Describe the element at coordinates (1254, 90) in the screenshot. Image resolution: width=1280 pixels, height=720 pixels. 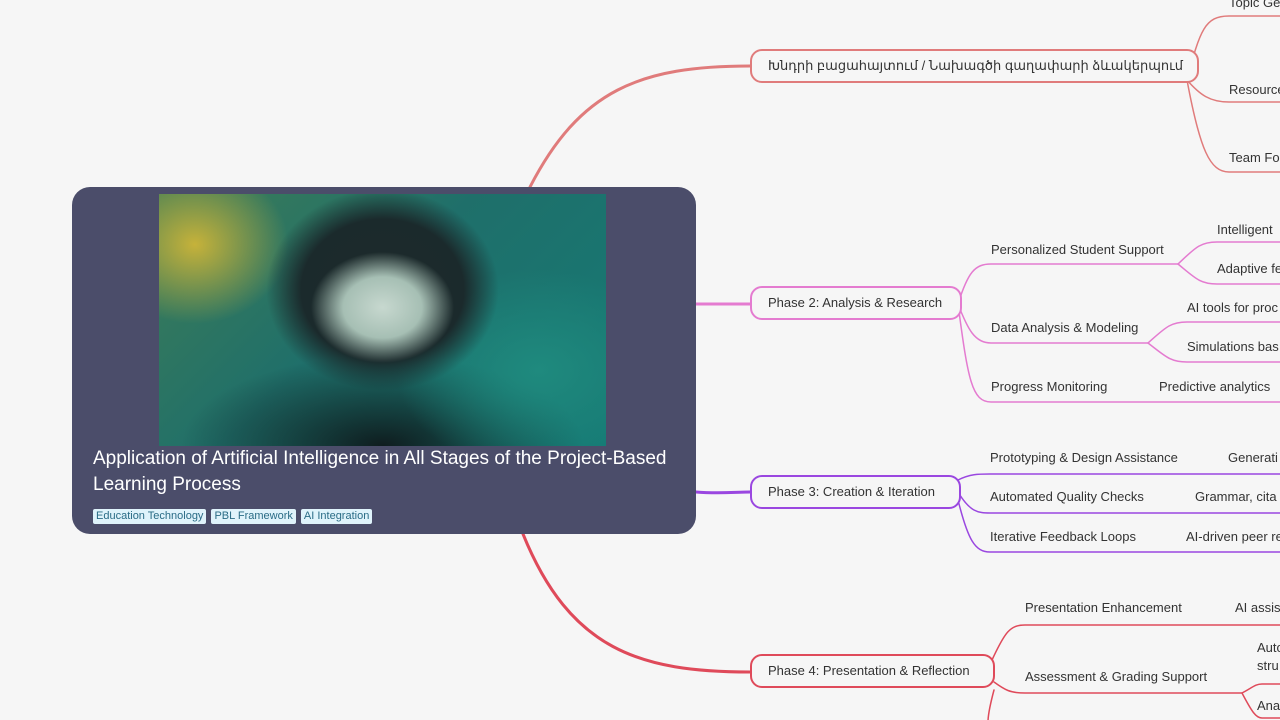
I see `subtopic-resource: Resource` at that location.